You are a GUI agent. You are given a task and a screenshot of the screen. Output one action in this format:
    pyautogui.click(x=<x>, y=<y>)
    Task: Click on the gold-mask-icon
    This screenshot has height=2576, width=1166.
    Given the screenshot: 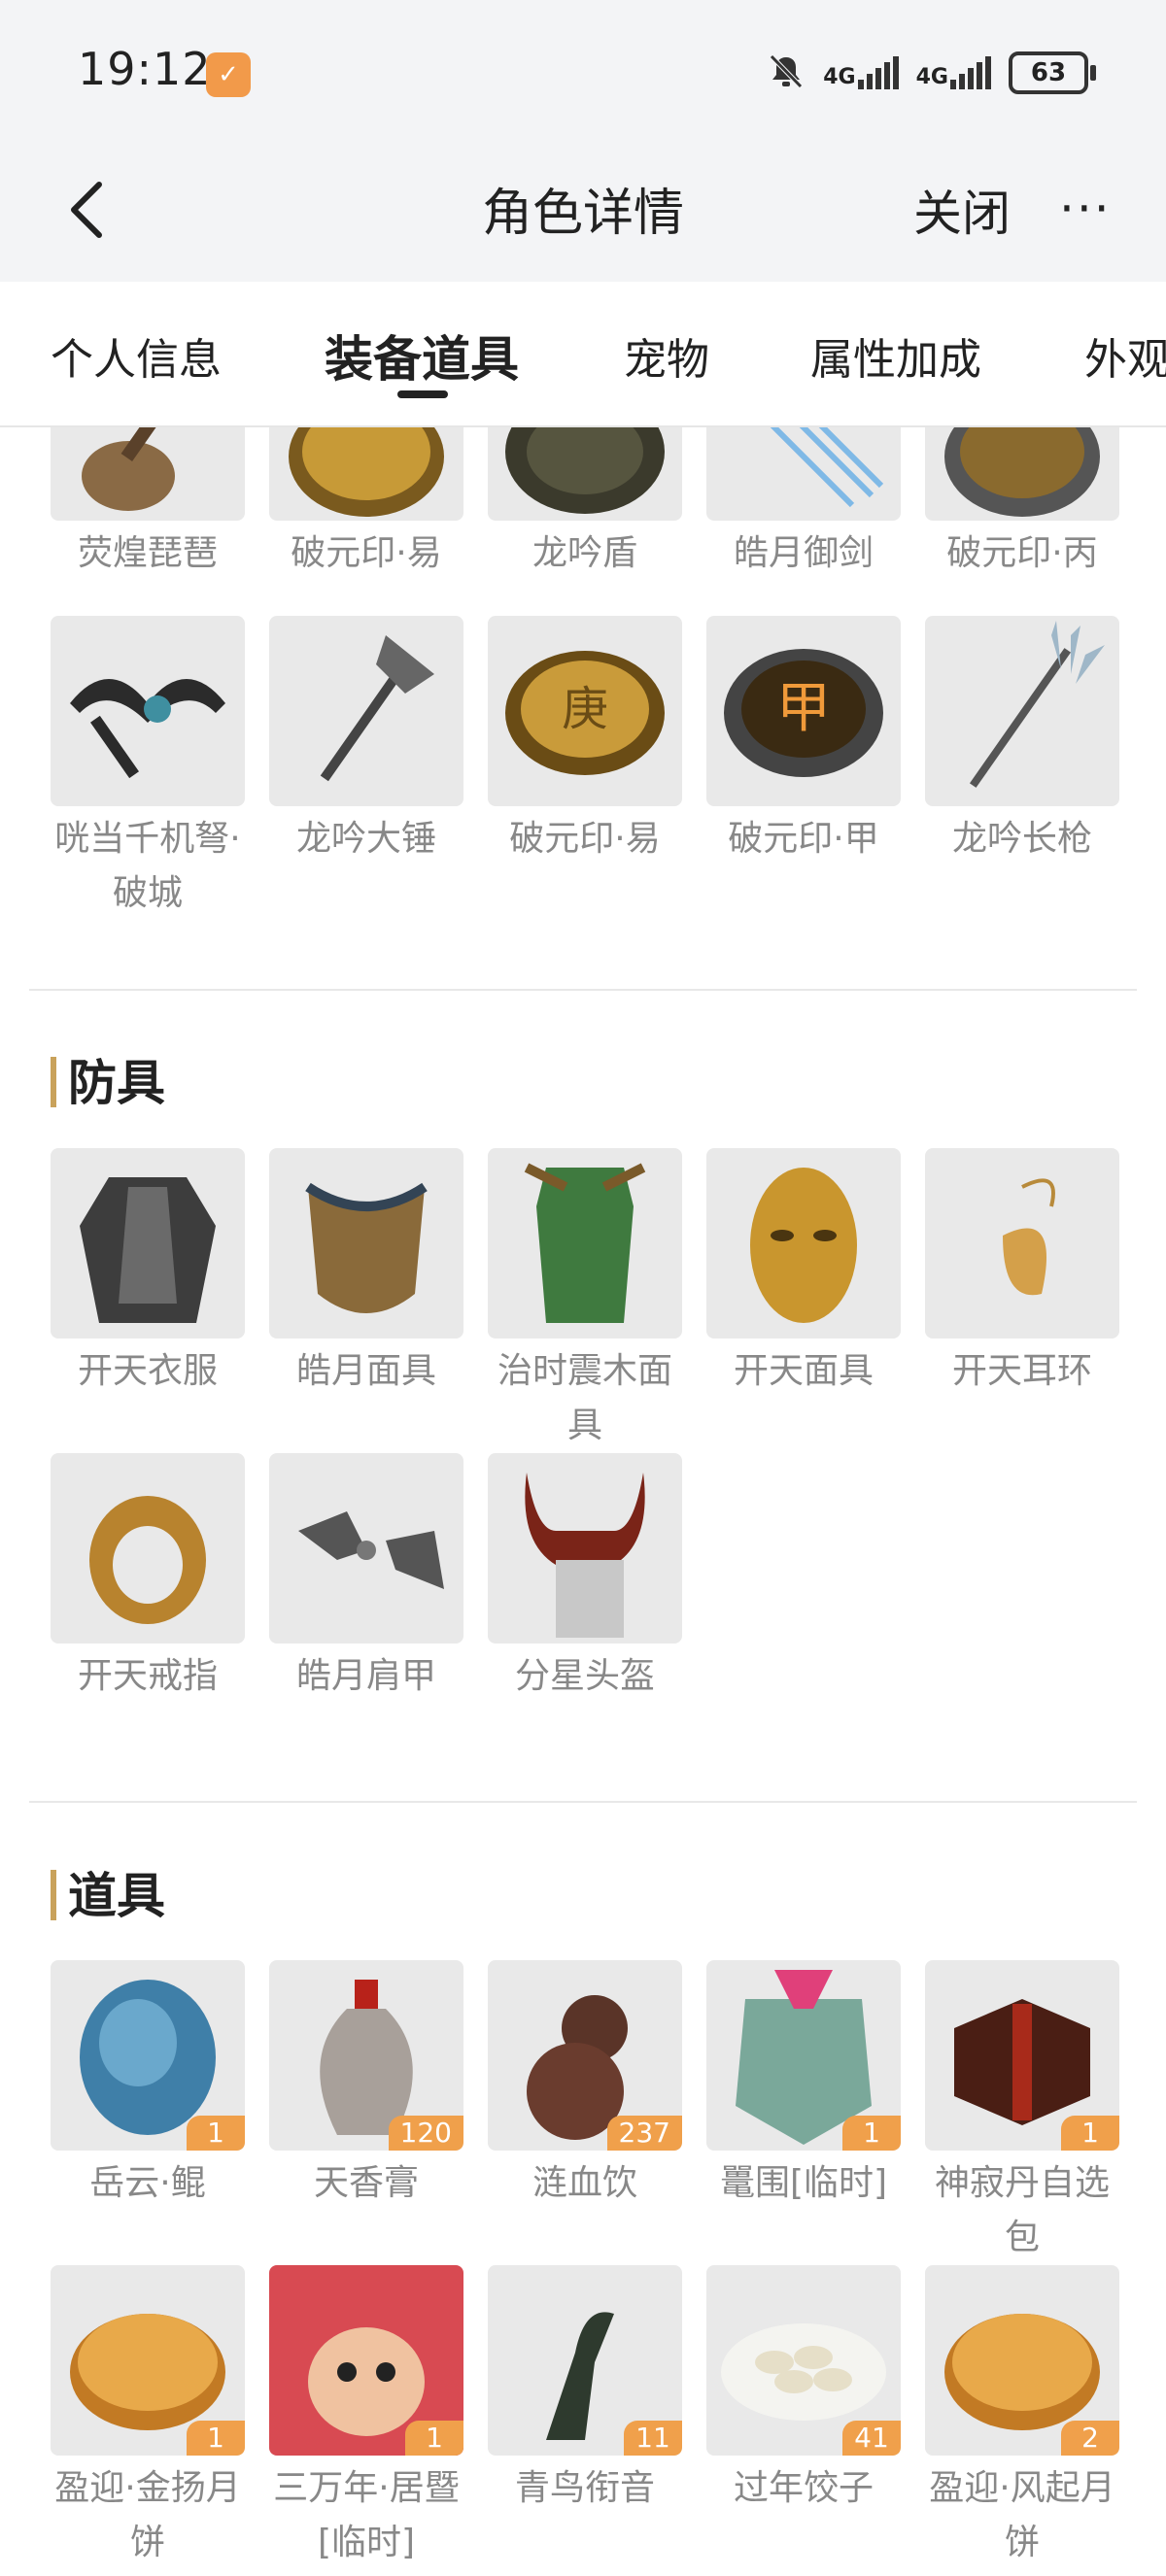 What is the action you would take?
    pyautogui.click(x=803, y=1243)
    